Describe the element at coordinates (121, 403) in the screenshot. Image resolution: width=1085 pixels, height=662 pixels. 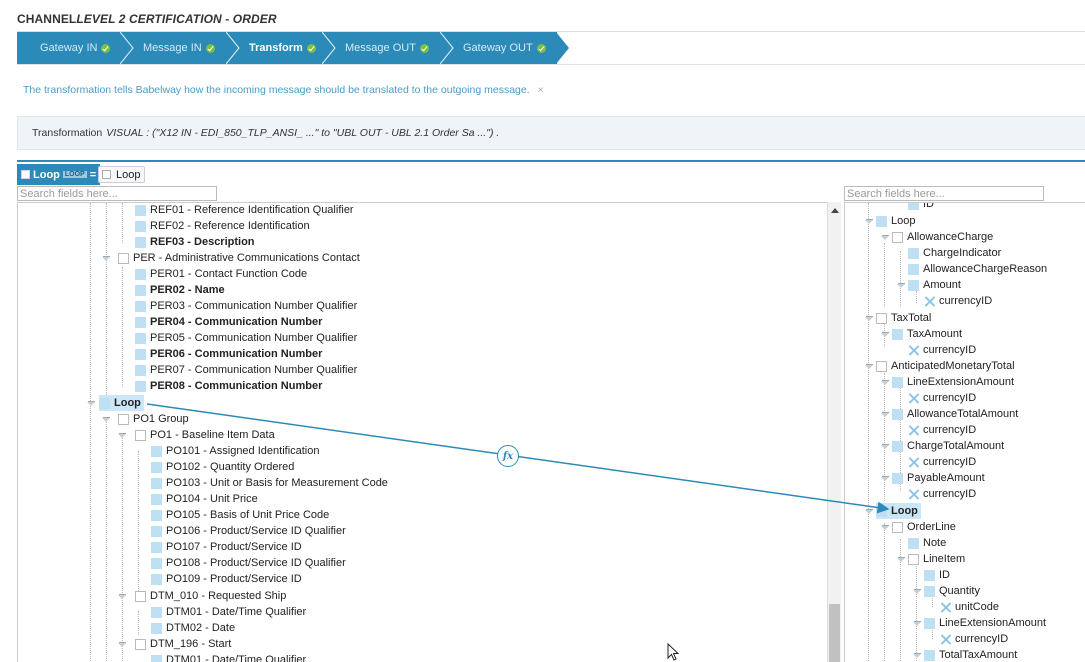
I see `source-loop-node-selected: Loop` at that location.